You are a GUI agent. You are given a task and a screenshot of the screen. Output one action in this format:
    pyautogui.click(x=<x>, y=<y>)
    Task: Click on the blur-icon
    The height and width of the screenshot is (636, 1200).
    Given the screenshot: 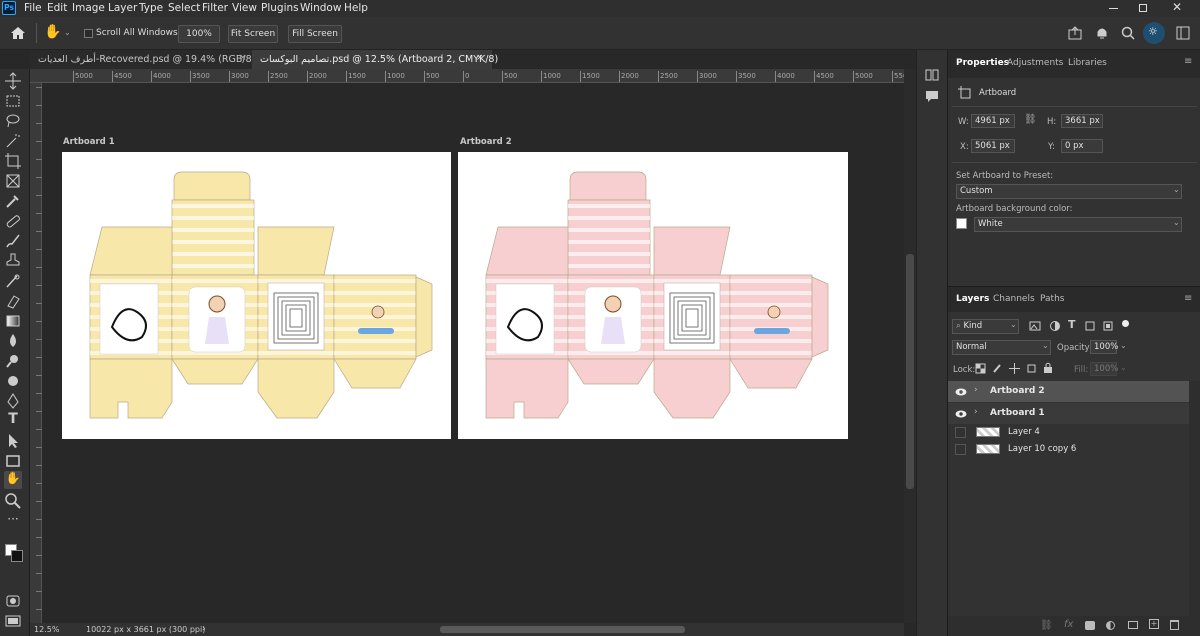 What is the action you would take?
    pyautogui.click(x=13, y=341)
    